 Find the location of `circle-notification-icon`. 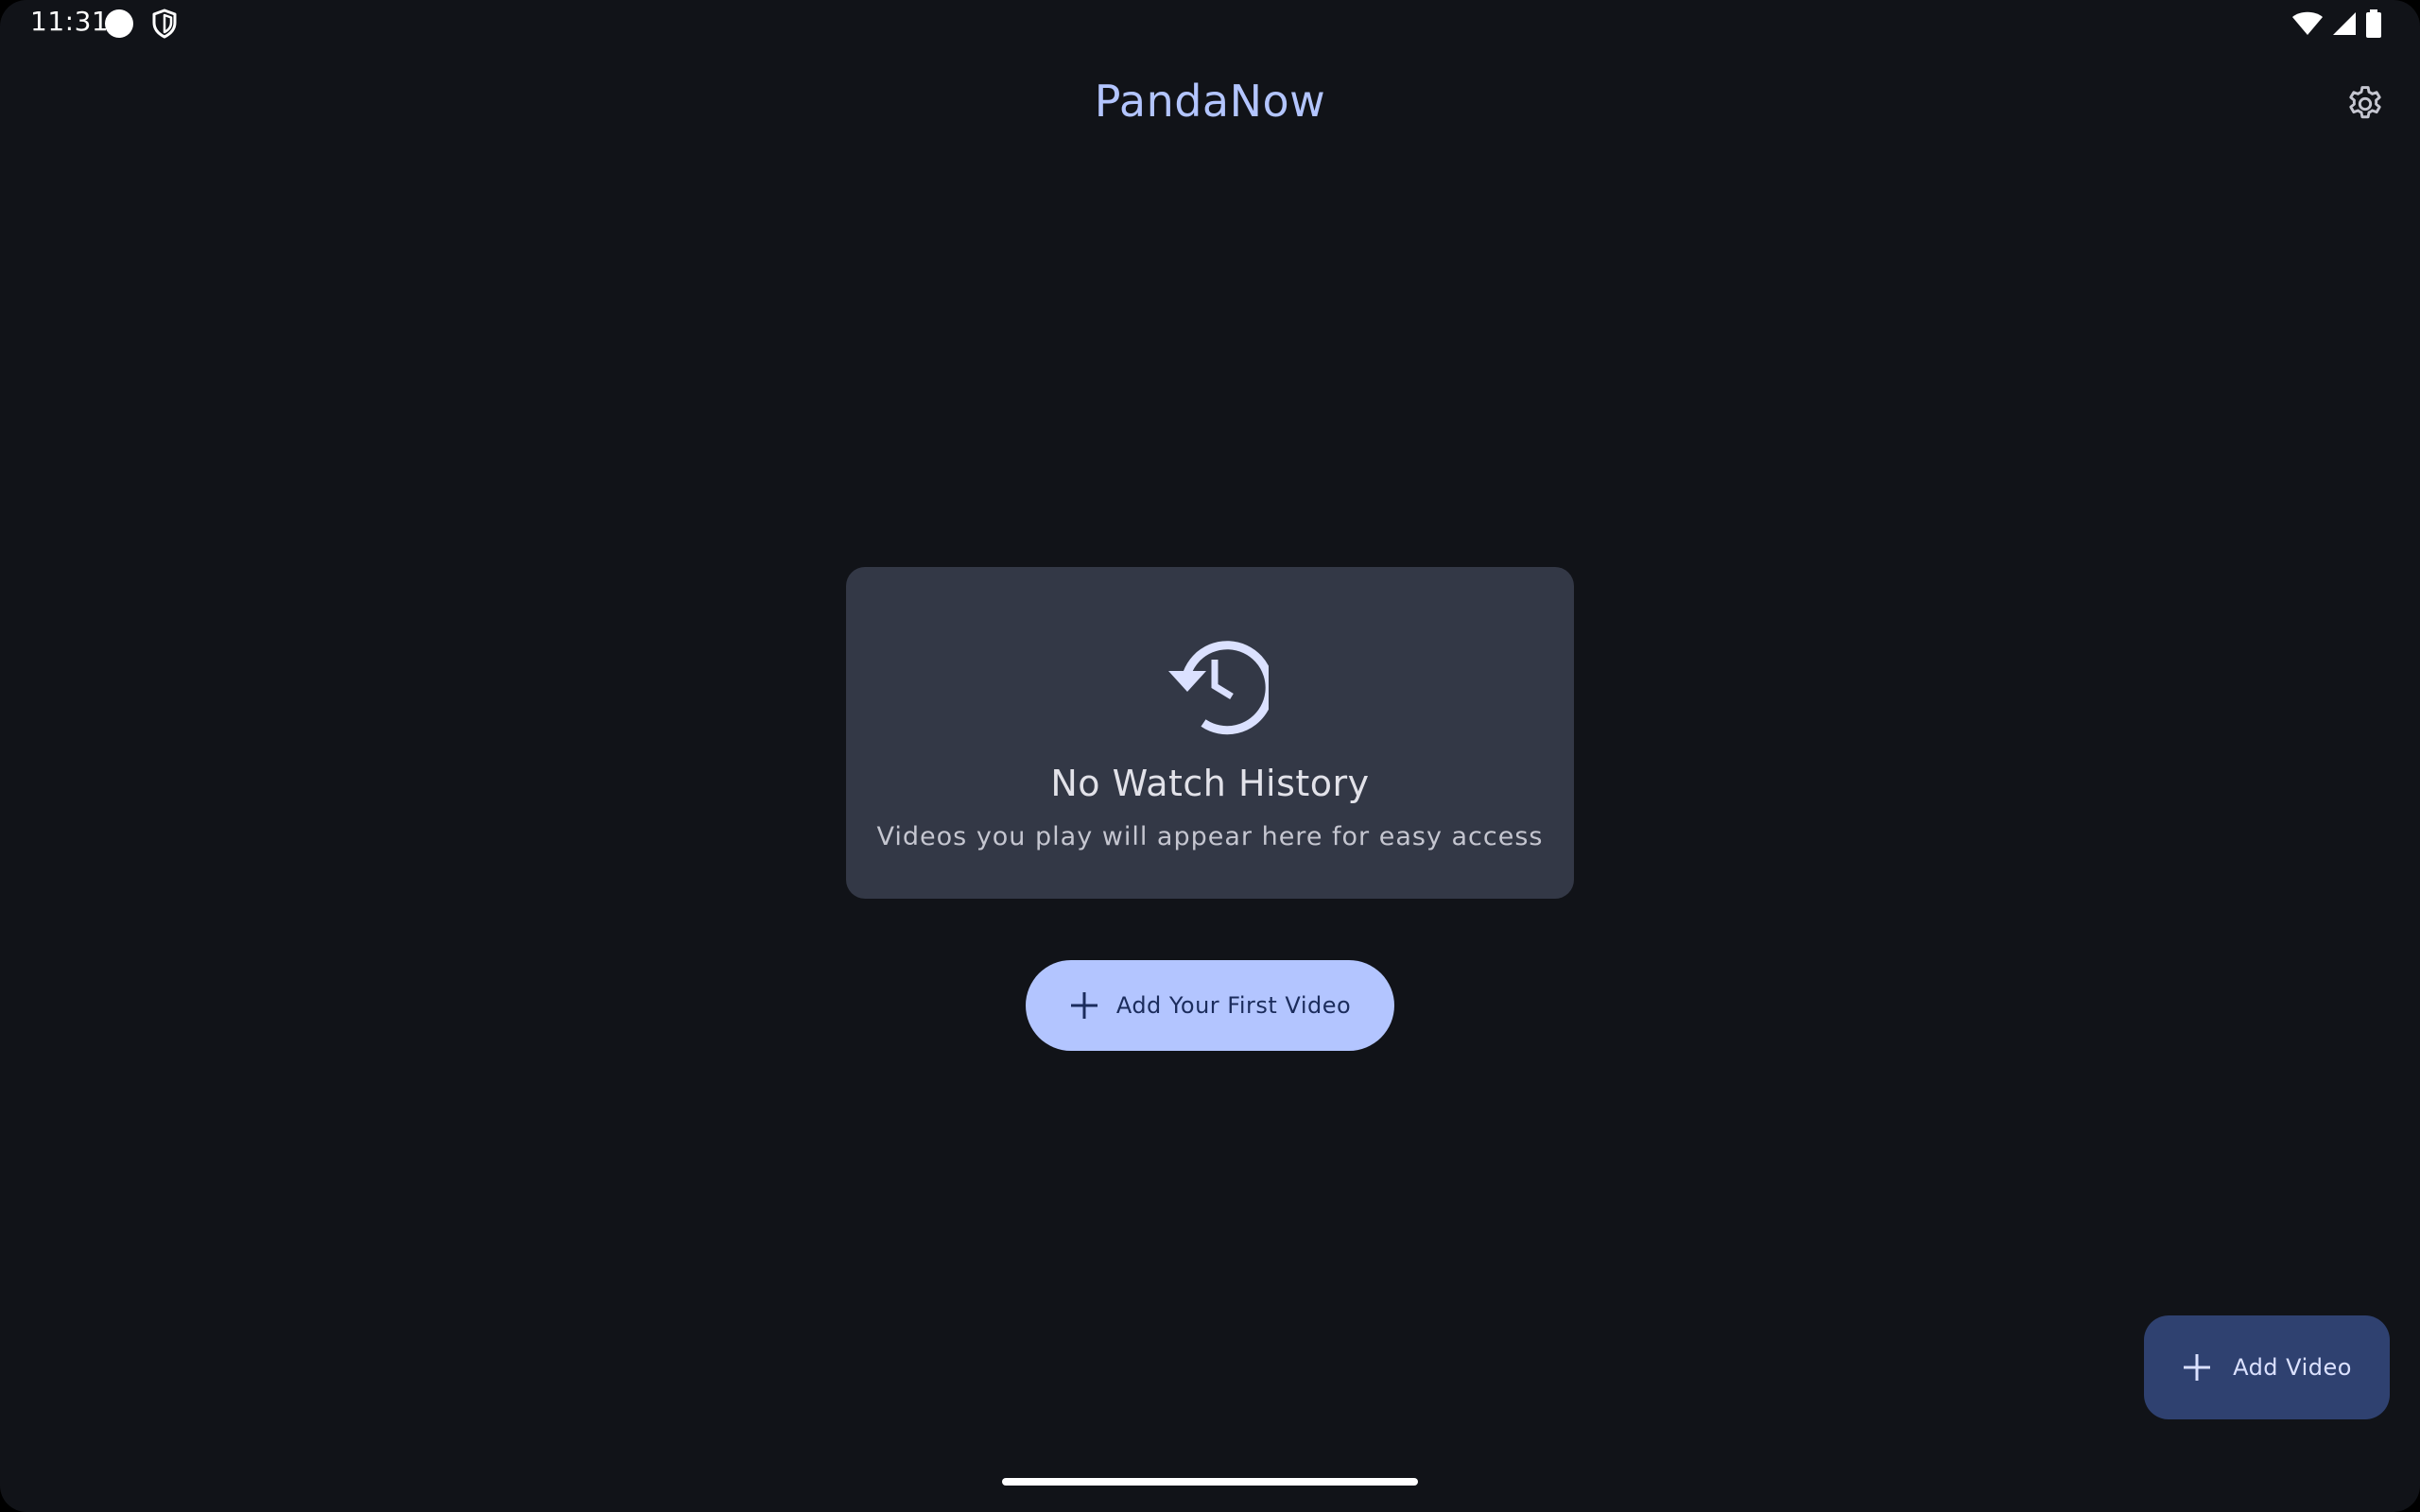

circle-notification-icon is located at coordinates (119, 23).